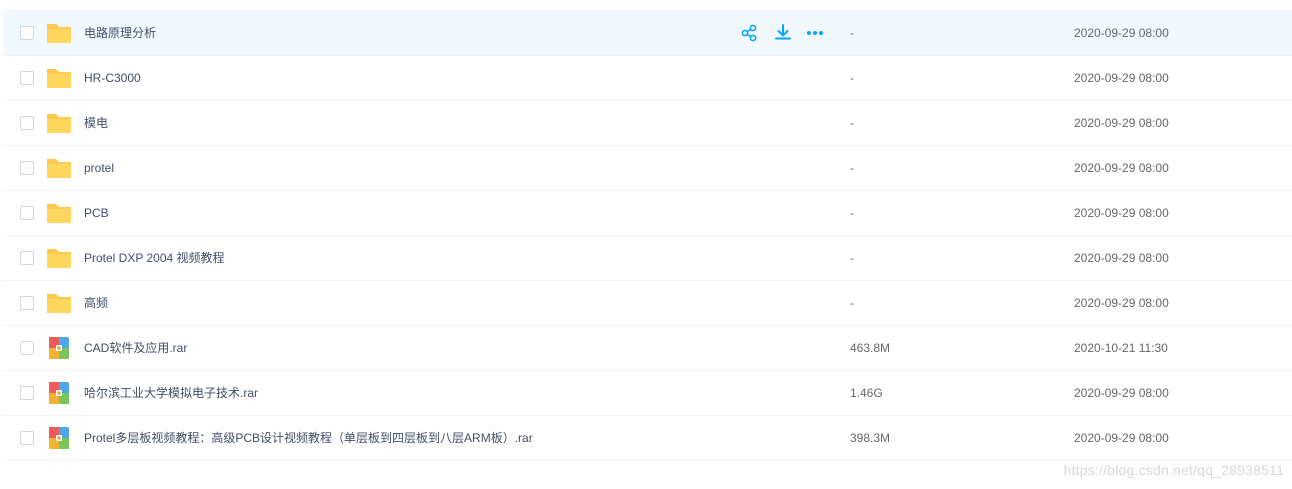 This screenshot has height=489, width=1292. I want to click on file-row: Protel DXP 2004 视频教程 - 2020-09-29 08:00, so click(647, 258).